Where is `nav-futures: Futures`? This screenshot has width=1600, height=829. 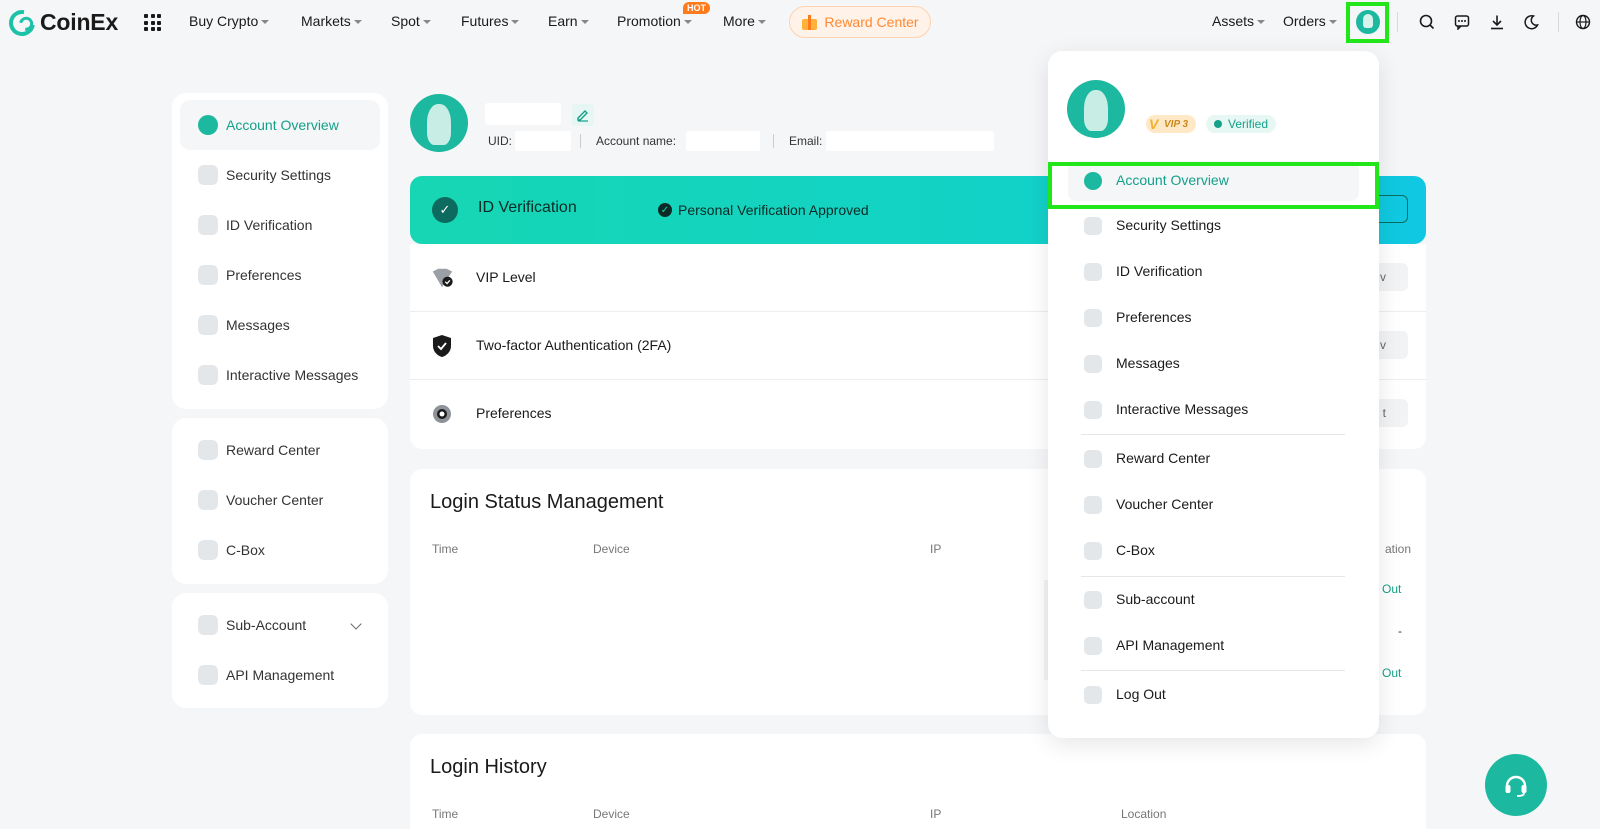
nav-futures: Futures is located at coordinates (490, 21).